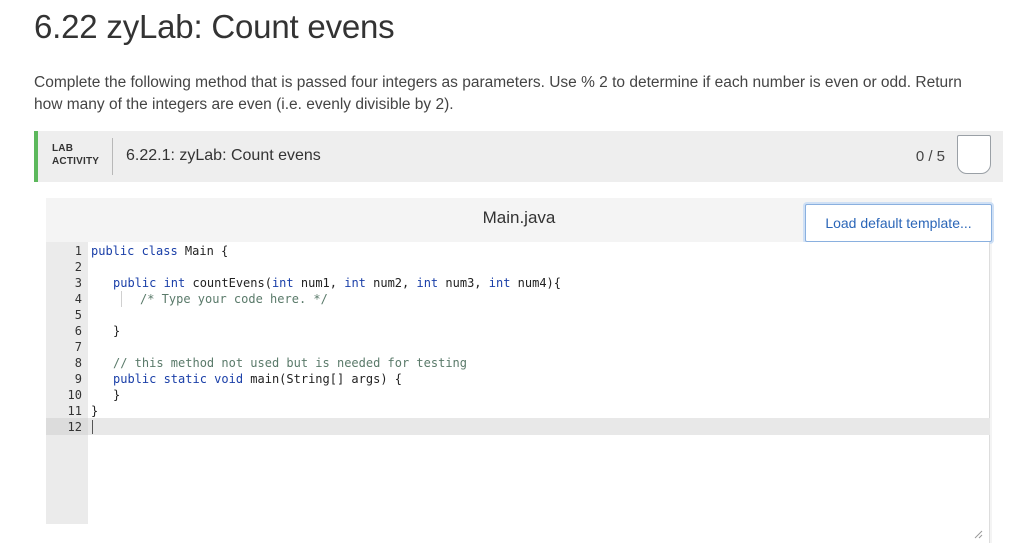 This screenshot has width=1024, height=557. I want to click on line-number: 7, so click(78, 347).